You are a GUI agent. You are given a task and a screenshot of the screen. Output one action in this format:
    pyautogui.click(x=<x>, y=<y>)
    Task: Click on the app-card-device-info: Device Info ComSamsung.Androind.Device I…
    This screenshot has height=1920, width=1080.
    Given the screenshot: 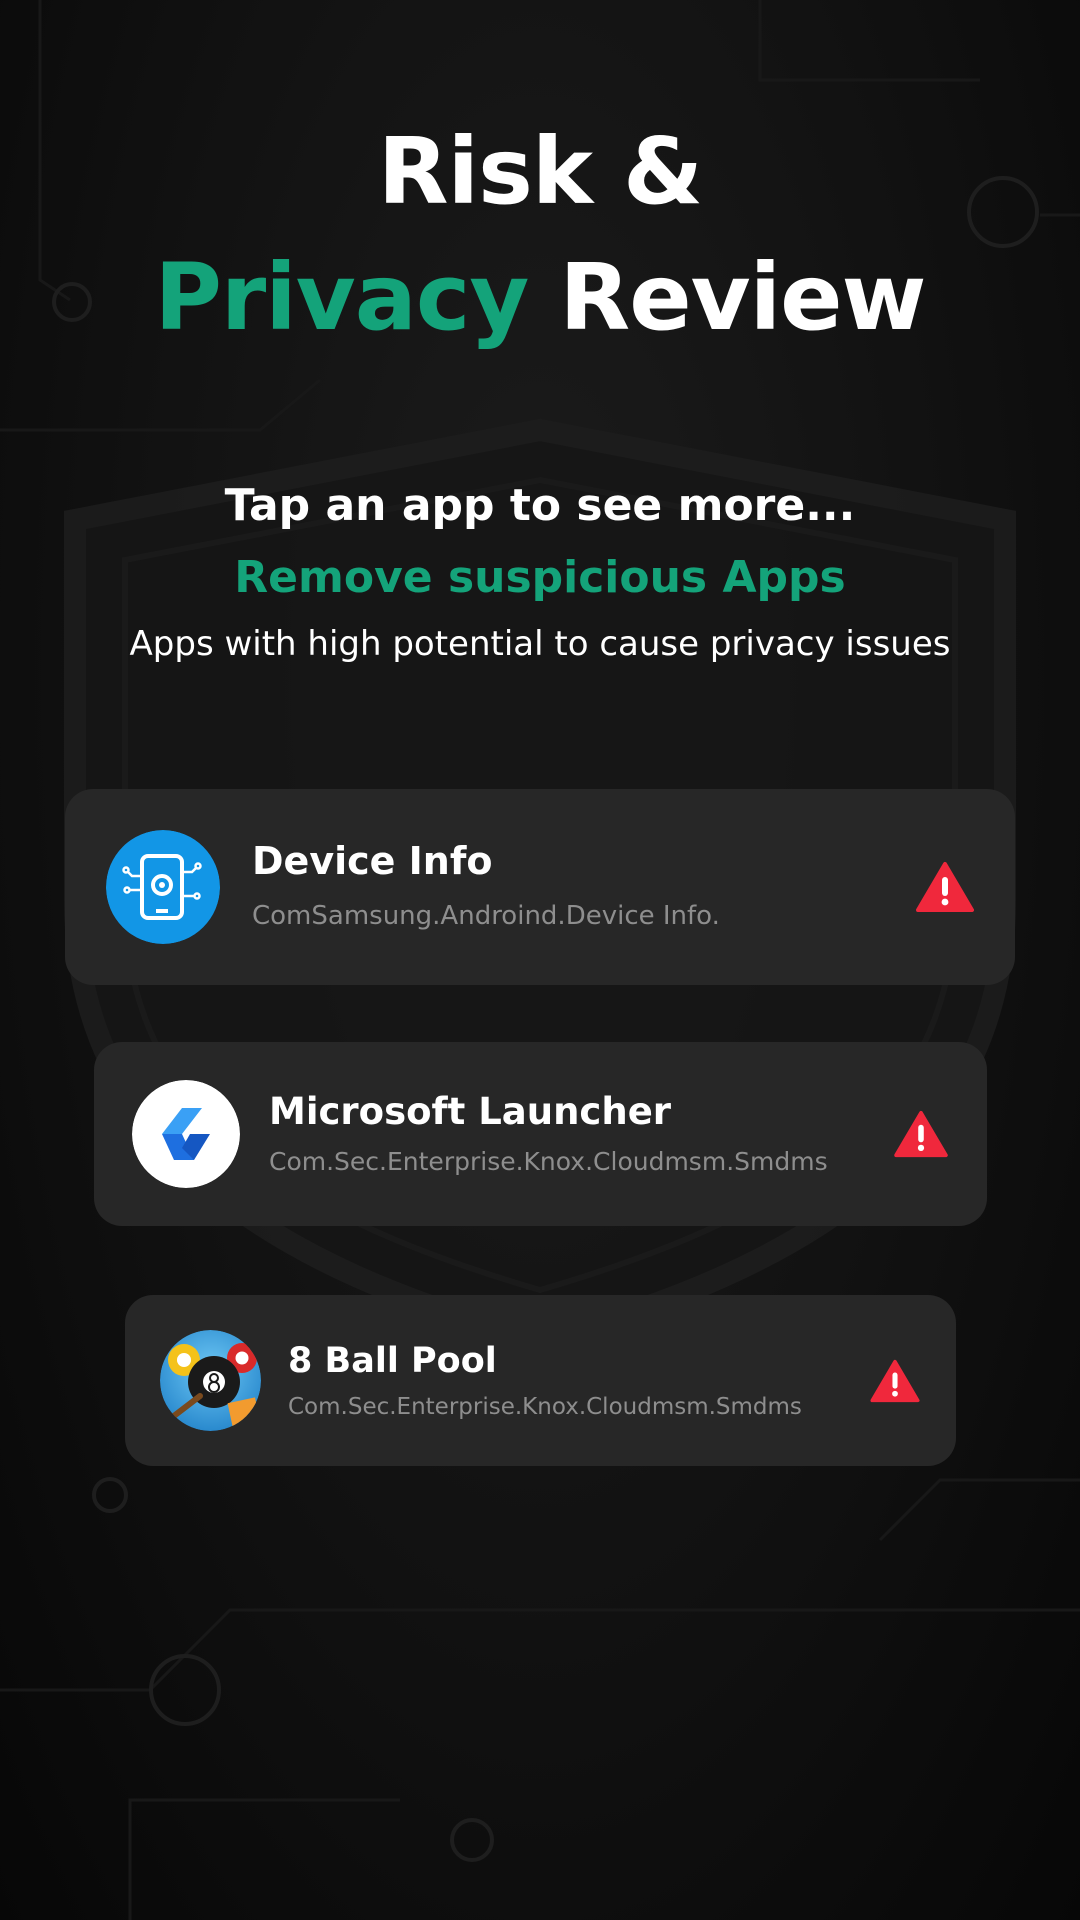 What is the action you would take?
    pyautogui.click(x=540, y=887)
    